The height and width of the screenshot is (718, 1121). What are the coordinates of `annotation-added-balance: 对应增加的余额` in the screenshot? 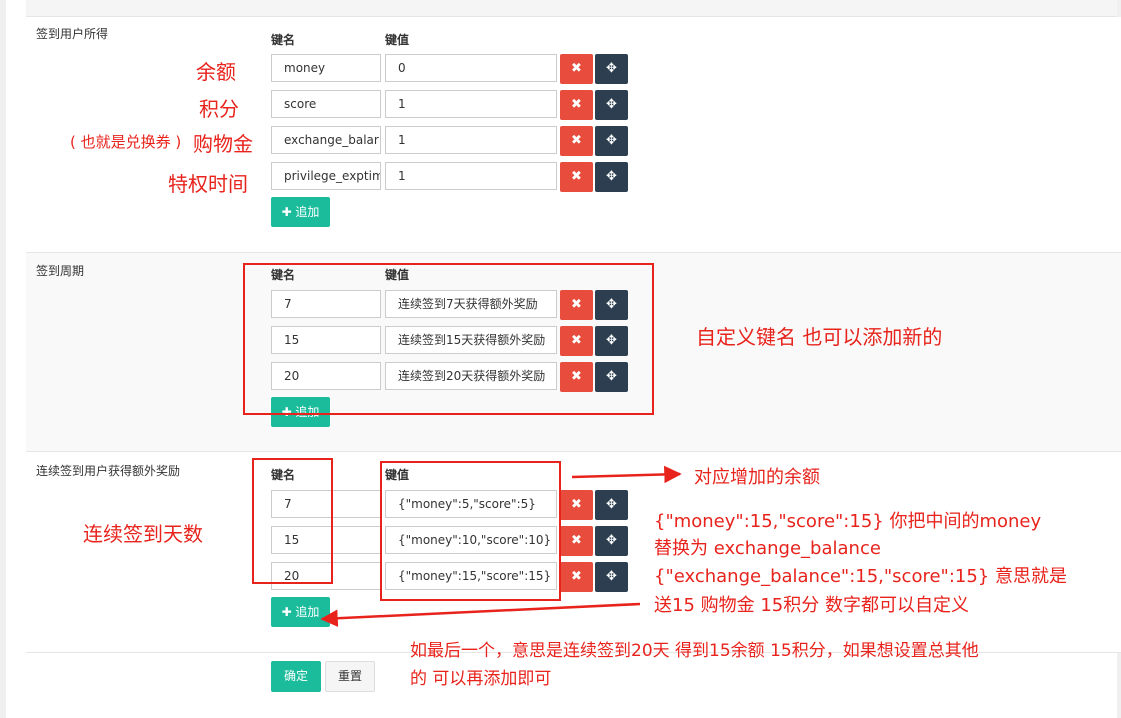 It's located at (757, 477).